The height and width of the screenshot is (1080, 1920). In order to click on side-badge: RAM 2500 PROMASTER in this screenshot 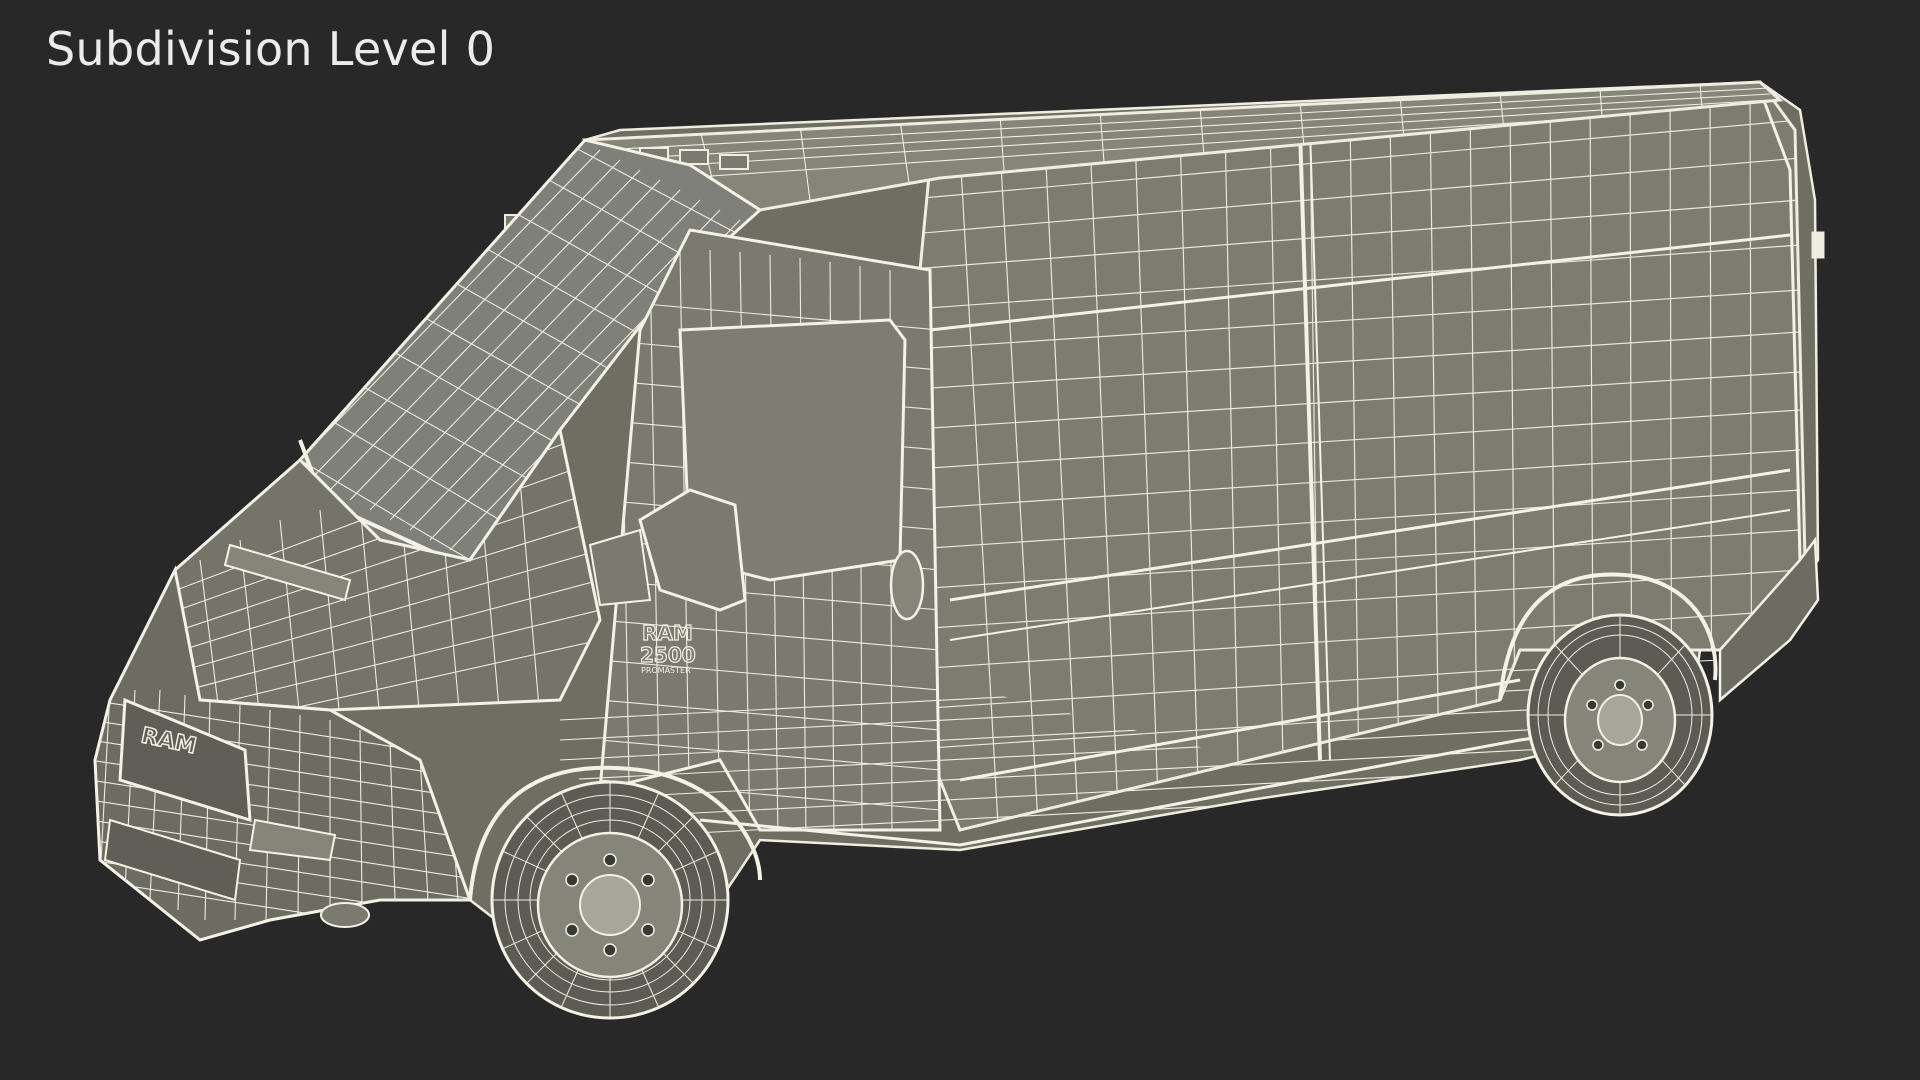, I will do `click(667, 647)`.